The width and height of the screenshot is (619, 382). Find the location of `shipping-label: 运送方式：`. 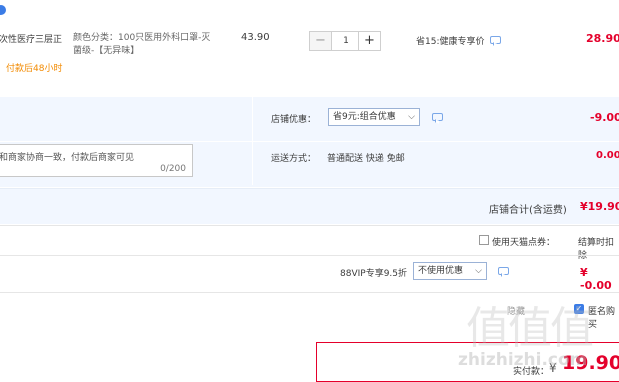

shipping-label: 运送方式： is located at coordinates (294, 159).